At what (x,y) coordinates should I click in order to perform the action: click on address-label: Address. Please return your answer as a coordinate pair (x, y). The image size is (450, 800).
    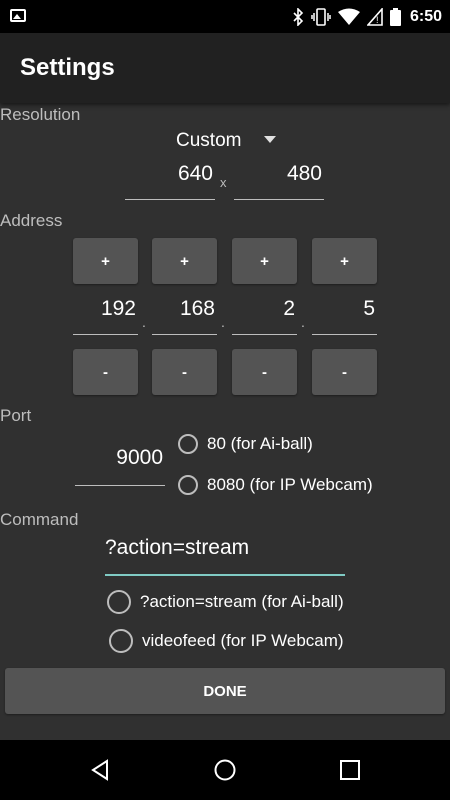
    Looking at the image, I should click on (31, 220).